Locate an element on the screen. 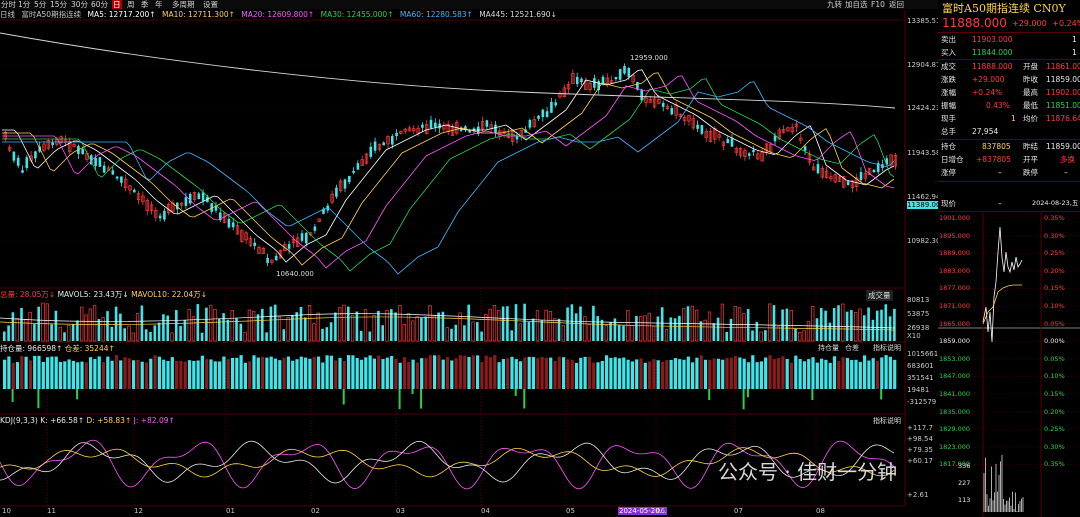 The height and width of the screenshot is (517, 1080). mini-pct-label: 0.10% is located at coordinates (1054, 376).